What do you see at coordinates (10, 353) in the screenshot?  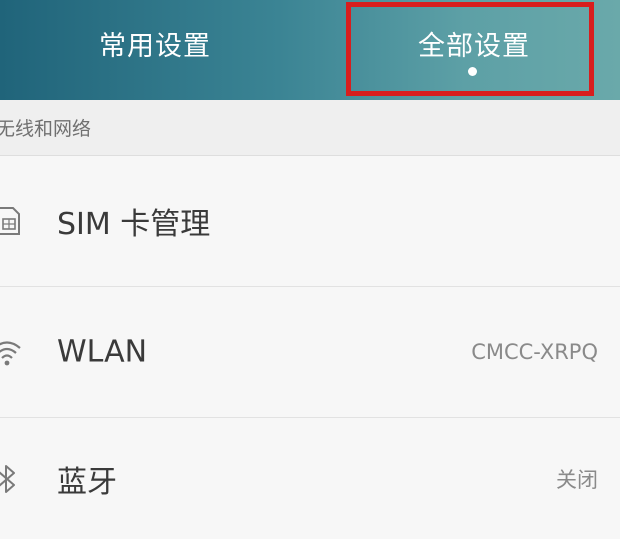 I see `wifi-icon` at bounding box center [10, 353].